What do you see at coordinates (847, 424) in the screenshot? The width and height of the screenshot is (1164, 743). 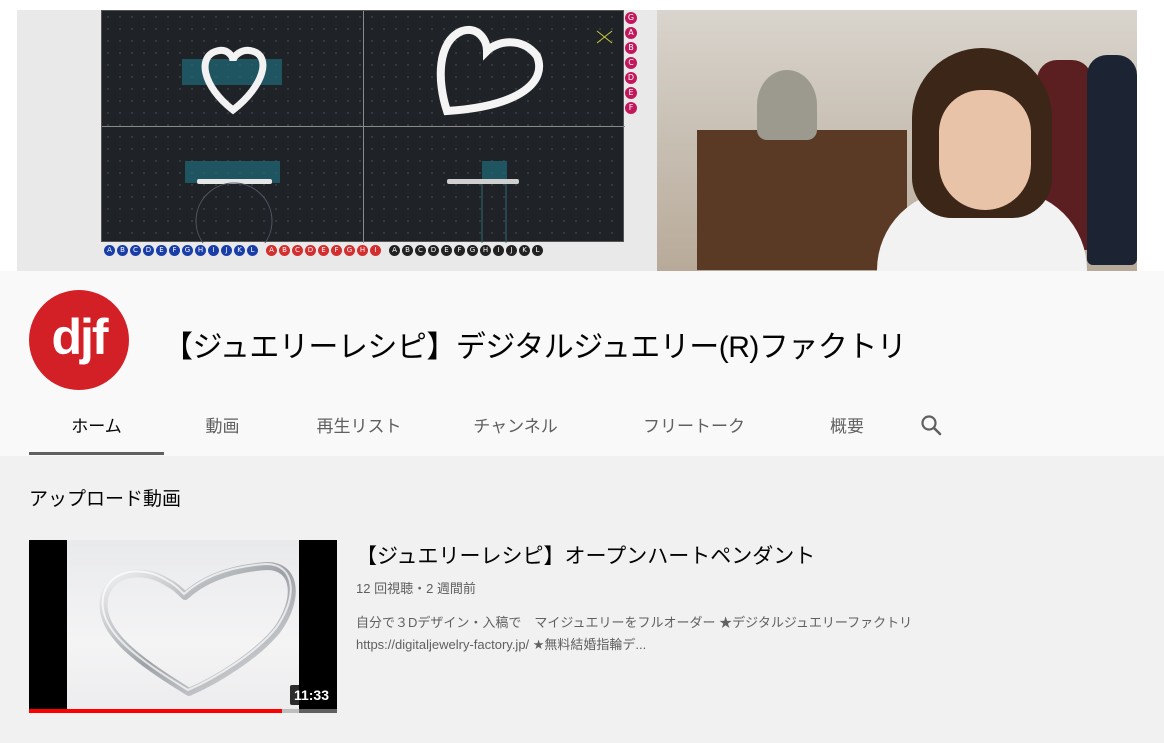 I see `tab-about: 概要` at bounding box center [847, 424].